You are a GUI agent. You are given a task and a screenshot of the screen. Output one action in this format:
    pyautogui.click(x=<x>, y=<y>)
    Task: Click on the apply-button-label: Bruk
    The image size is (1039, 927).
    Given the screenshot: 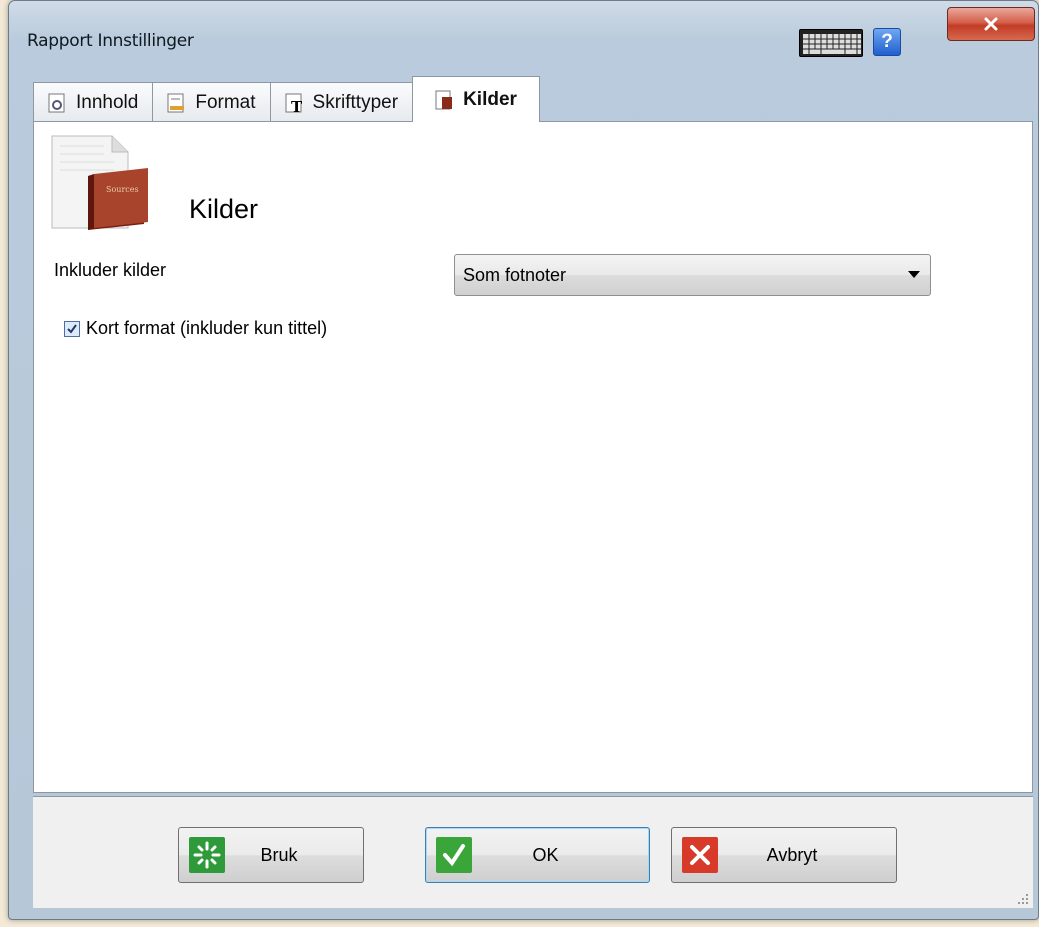 What is the action you would take?
    pyautogui.click(x=279, y=854)
    